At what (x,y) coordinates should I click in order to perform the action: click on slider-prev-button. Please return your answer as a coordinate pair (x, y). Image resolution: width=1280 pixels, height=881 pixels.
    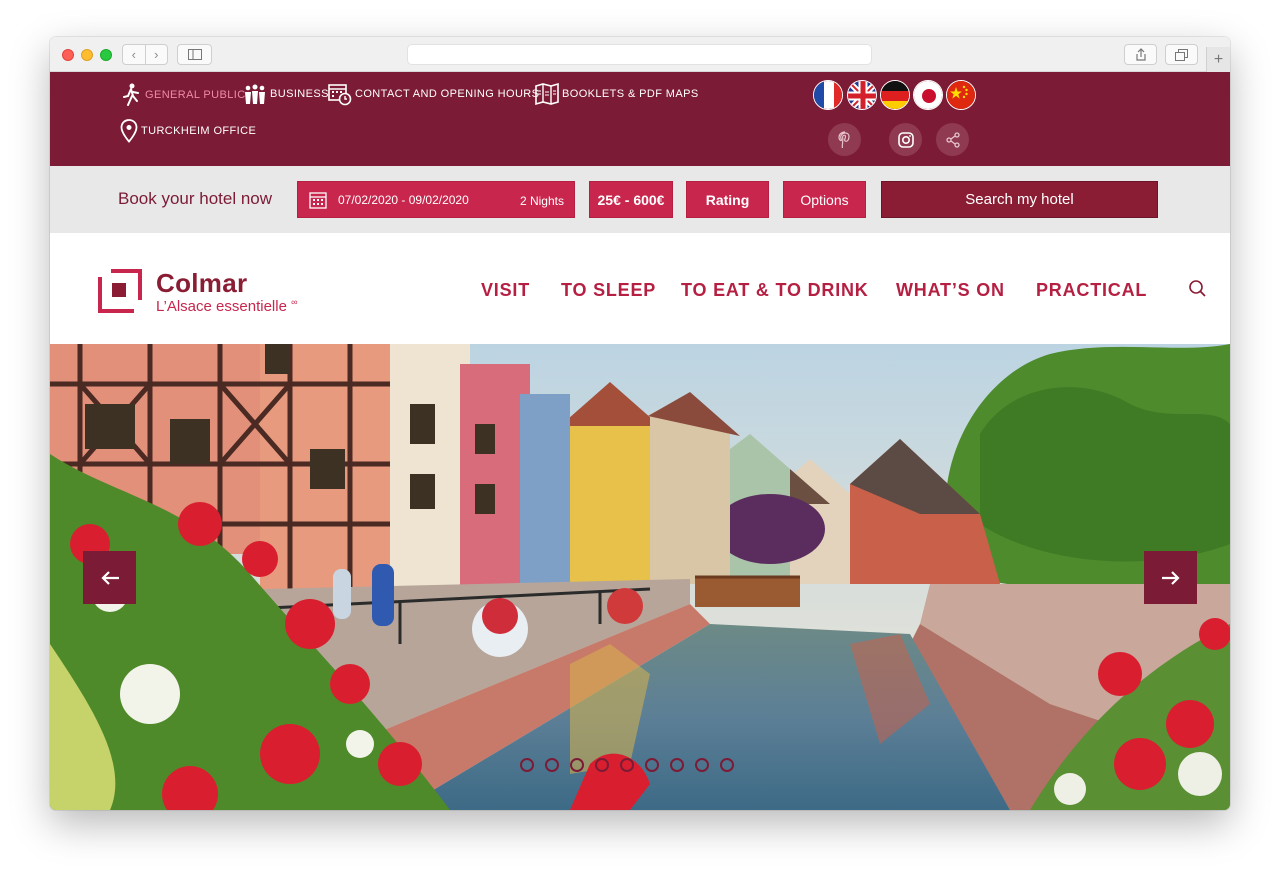
    Looking at the image, I should click on (109, 577).